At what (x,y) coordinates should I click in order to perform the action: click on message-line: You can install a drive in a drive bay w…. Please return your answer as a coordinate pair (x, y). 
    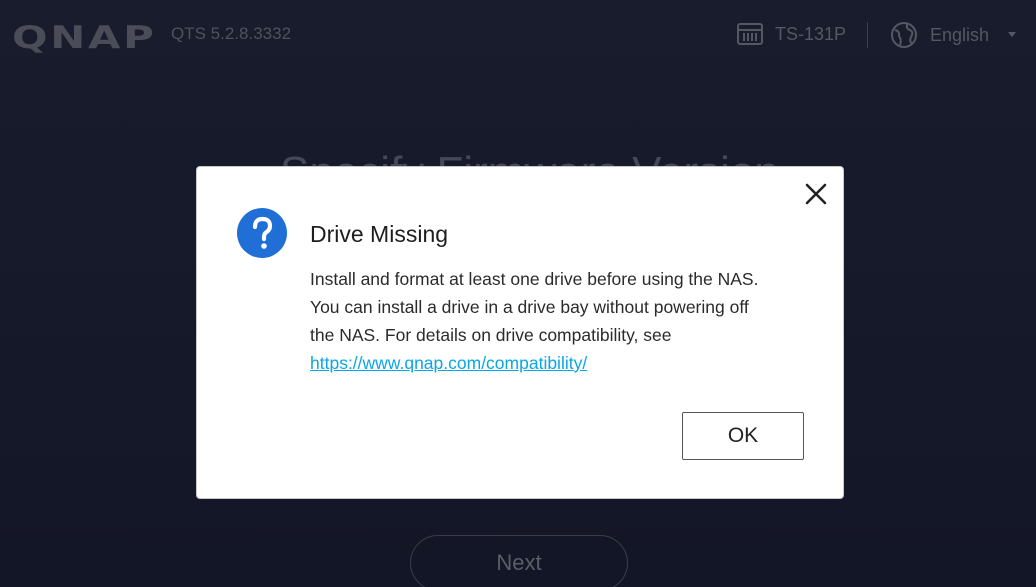
    Looking at the image, I should click on (529, 307).